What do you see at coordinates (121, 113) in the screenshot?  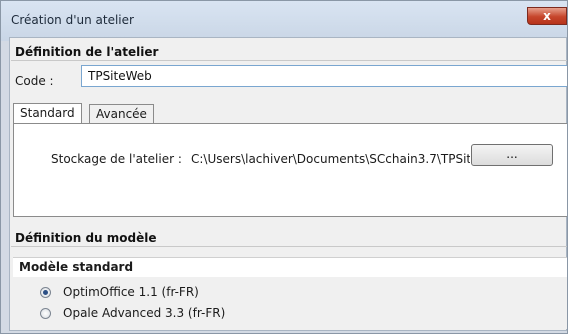 I see `tab-avancee: Avancée` at bounding box center [121, 113].